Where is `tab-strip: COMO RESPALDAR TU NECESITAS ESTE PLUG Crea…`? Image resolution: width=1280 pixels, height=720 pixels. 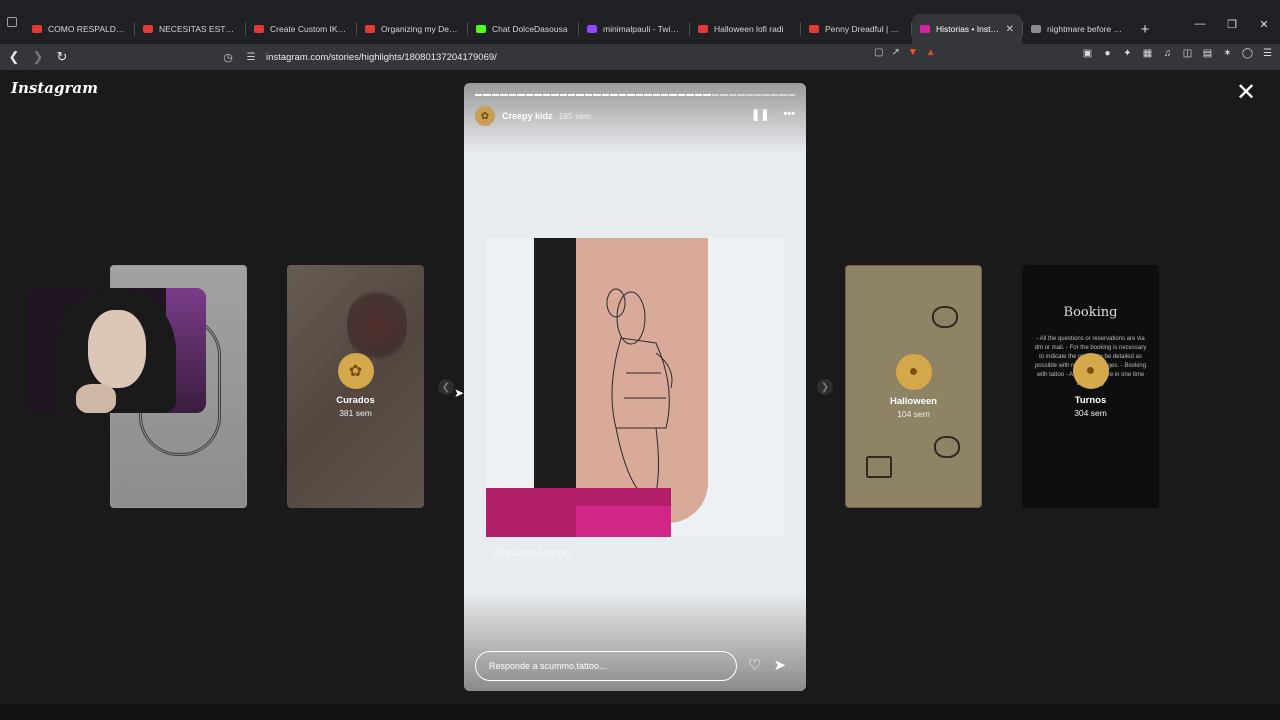 tab-strip: COMO RESPALDAR TU NECESITAS ESTE PLUG Crea… is located at coordinates (640, 22).